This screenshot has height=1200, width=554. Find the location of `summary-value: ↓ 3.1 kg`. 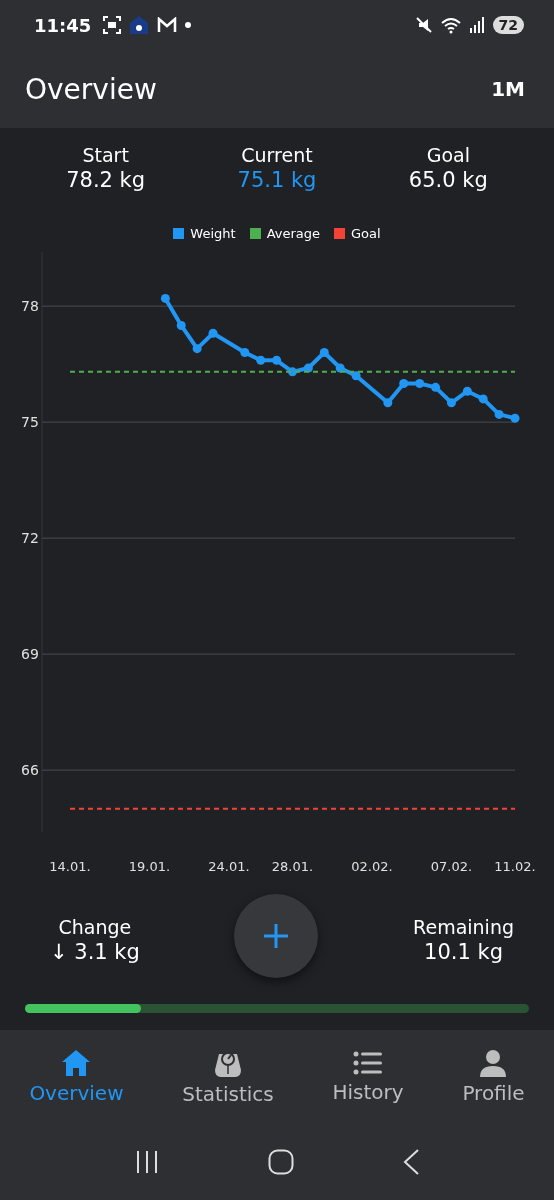

summary-value: ↓ 3.1 kg is located at coordinates (95, 952).